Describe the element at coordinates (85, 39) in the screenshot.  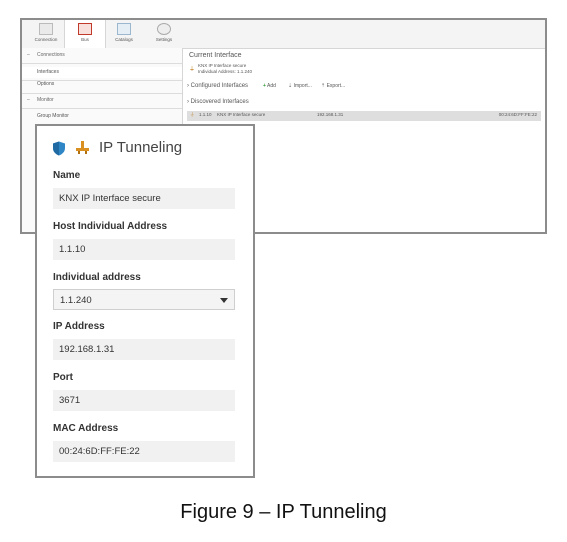
I see `toolbar-bus-label: Bus` at that location.